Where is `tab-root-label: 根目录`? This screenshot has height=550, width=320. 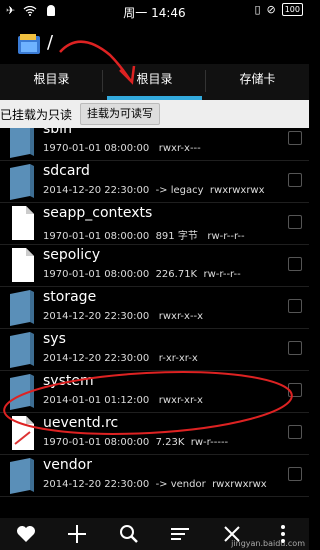 tab-root-label: 根目录 is located at coordinates (51, 79).